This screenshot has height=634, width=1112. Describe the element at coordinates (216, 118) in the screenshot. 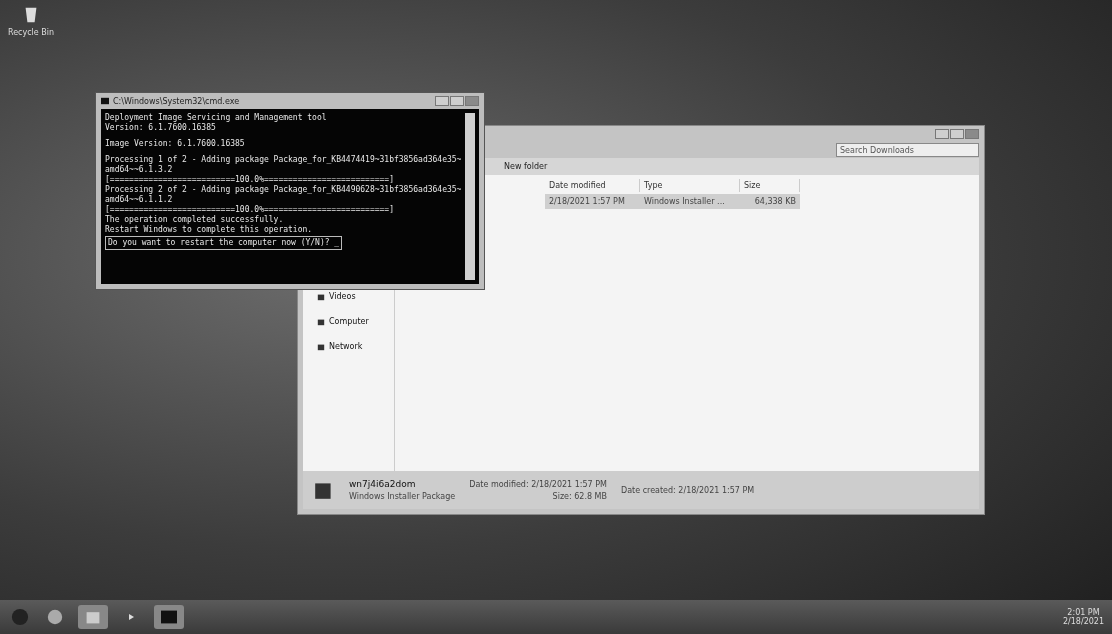

I see `console-line: Deployment Image Servicing and Management tool` at that location.